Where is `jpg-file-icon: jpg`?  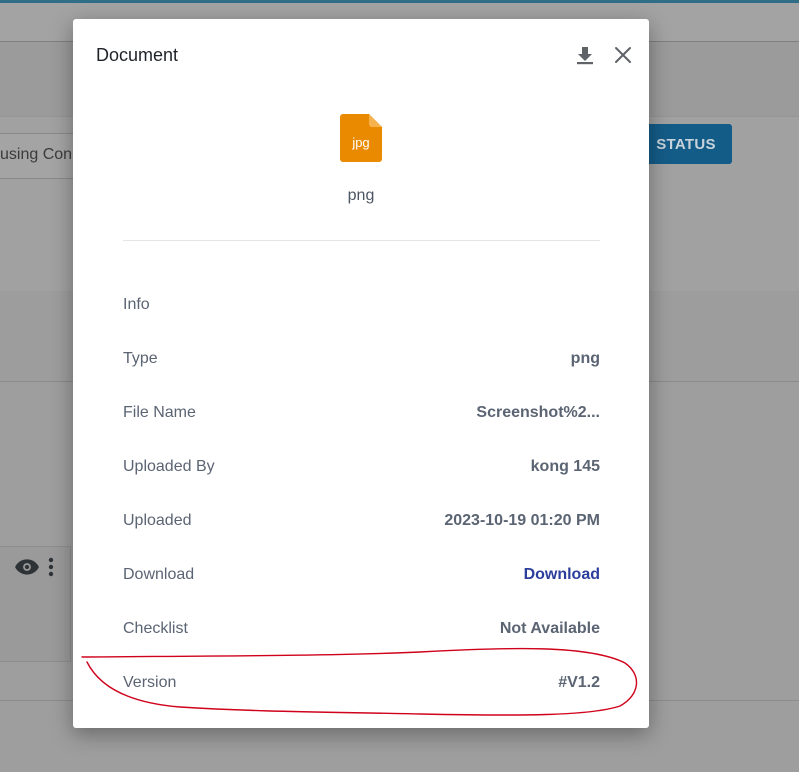 jpg-file-icon: jpg is located at coordinates (361, 138).